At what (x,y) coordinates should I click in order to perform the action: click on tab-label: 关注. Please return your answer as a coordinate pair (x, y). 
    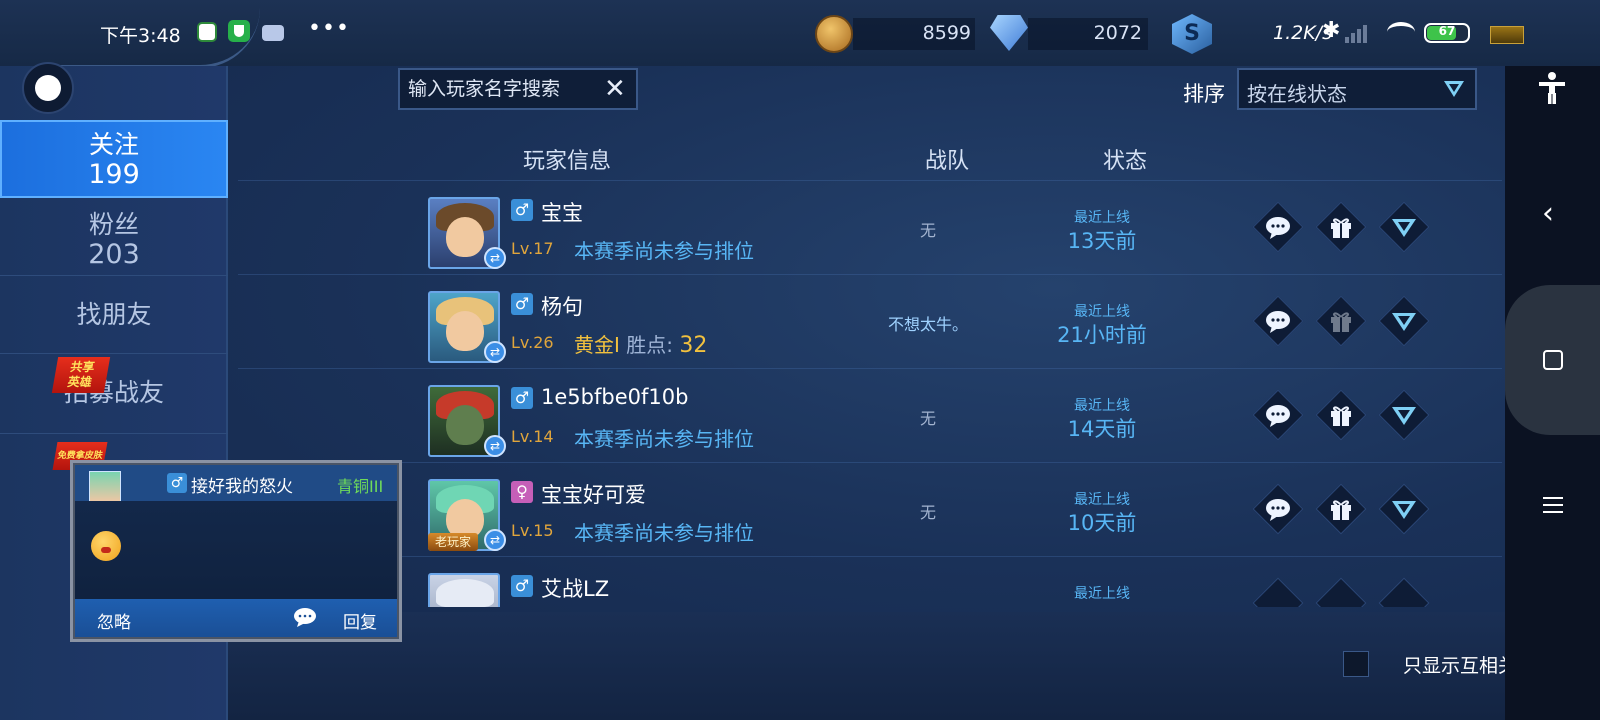
    Looking at the image, I should click on (113, 144).